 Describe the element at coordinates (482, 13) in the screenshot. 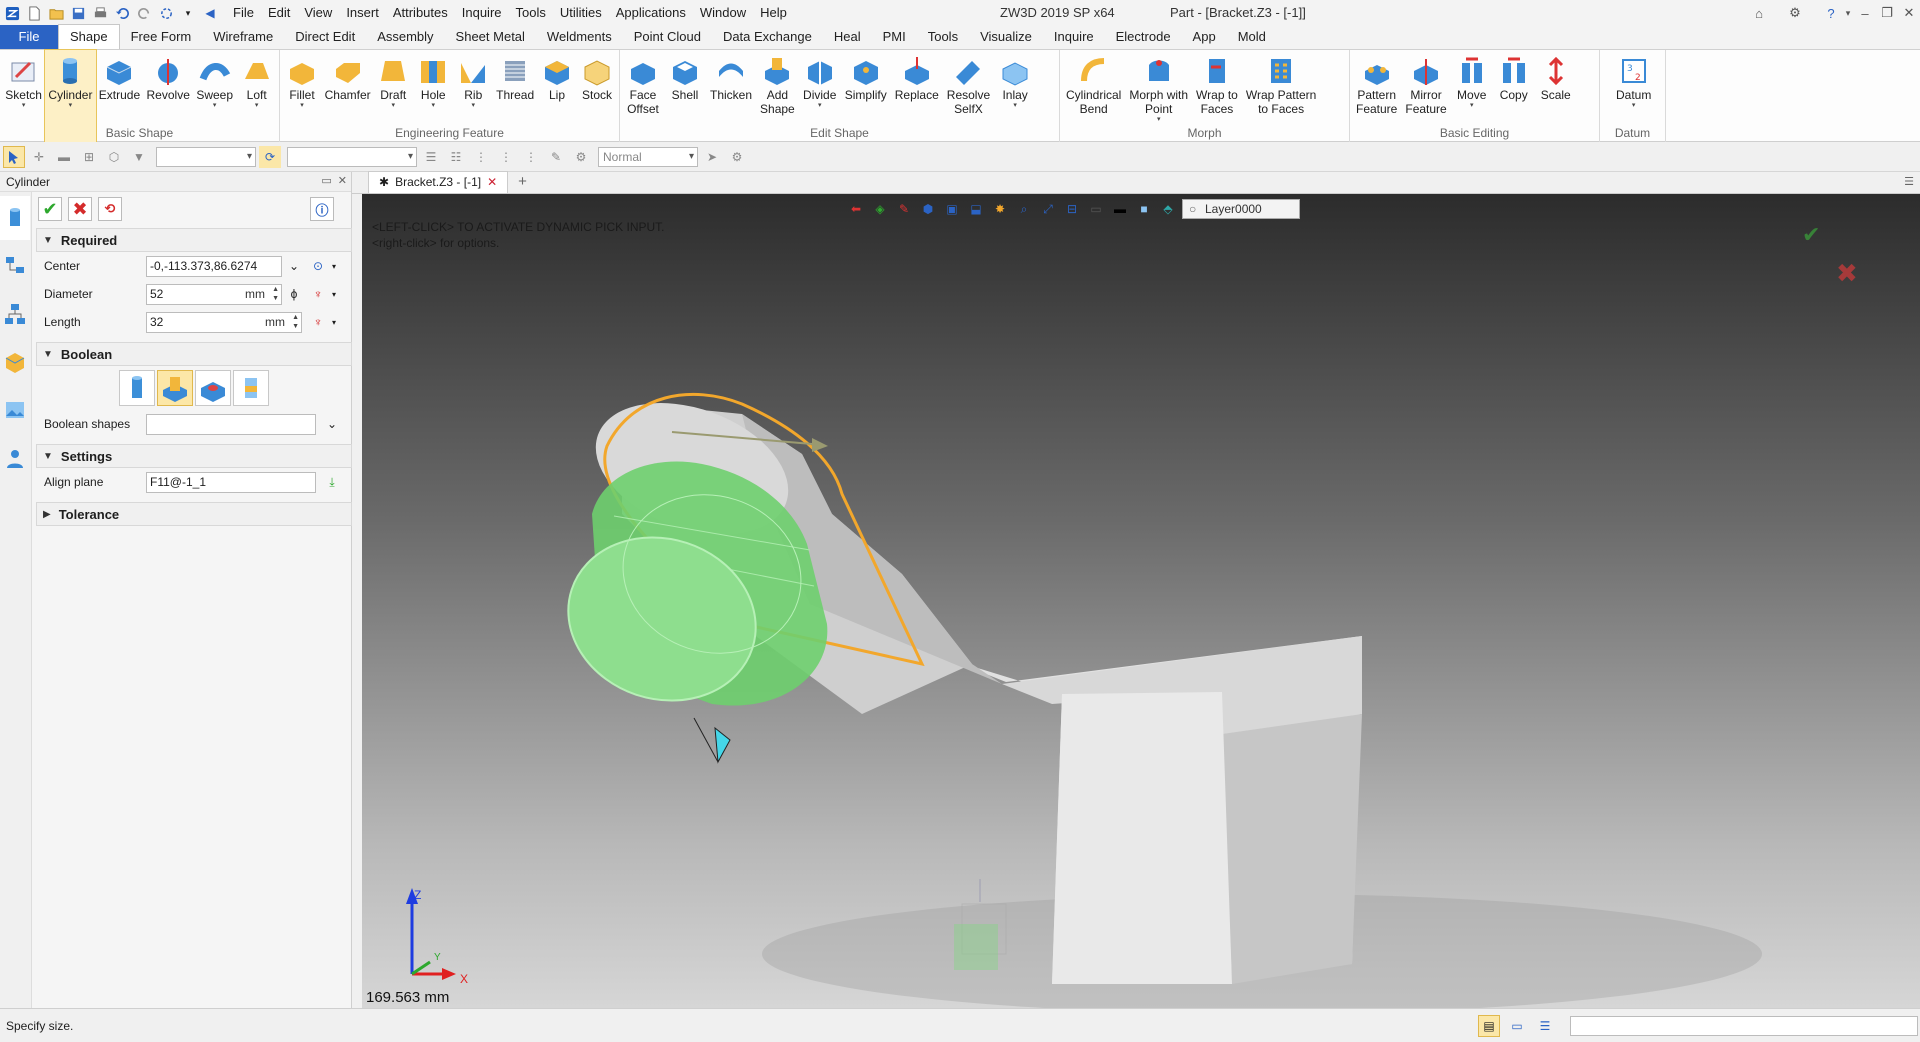

I see `menu-inquire: Inquire` at that location.